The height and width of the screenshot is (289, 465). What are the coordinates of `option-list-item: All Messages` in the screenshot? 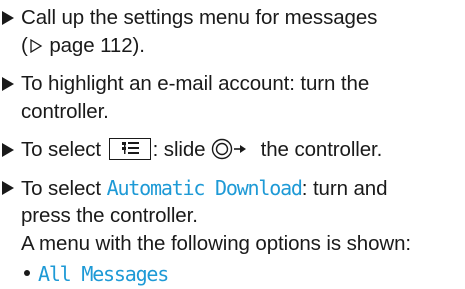 It's located at (95, 274).